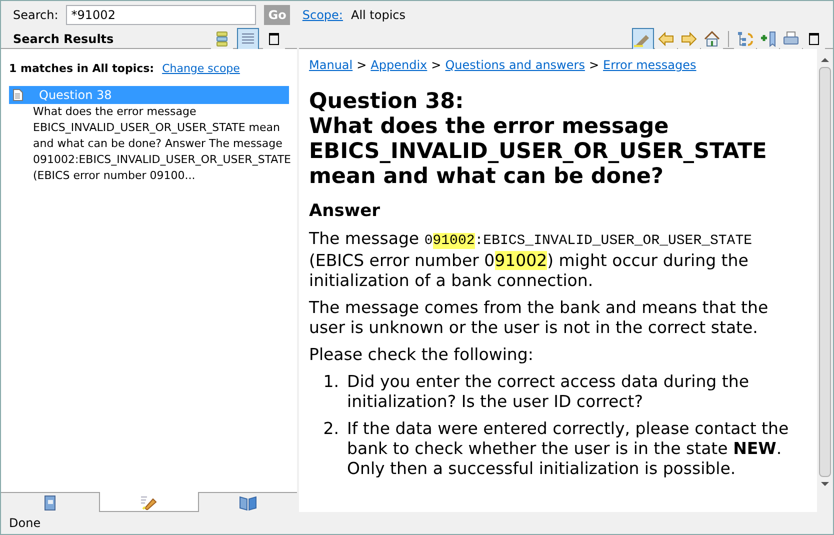 Image resolution: width=834 pixels, height=535 pixels. What do you see at coordinates (201, 69) in the screenshot?
I see `change-scope-link: Change scope` at bounding box center [201, 69].